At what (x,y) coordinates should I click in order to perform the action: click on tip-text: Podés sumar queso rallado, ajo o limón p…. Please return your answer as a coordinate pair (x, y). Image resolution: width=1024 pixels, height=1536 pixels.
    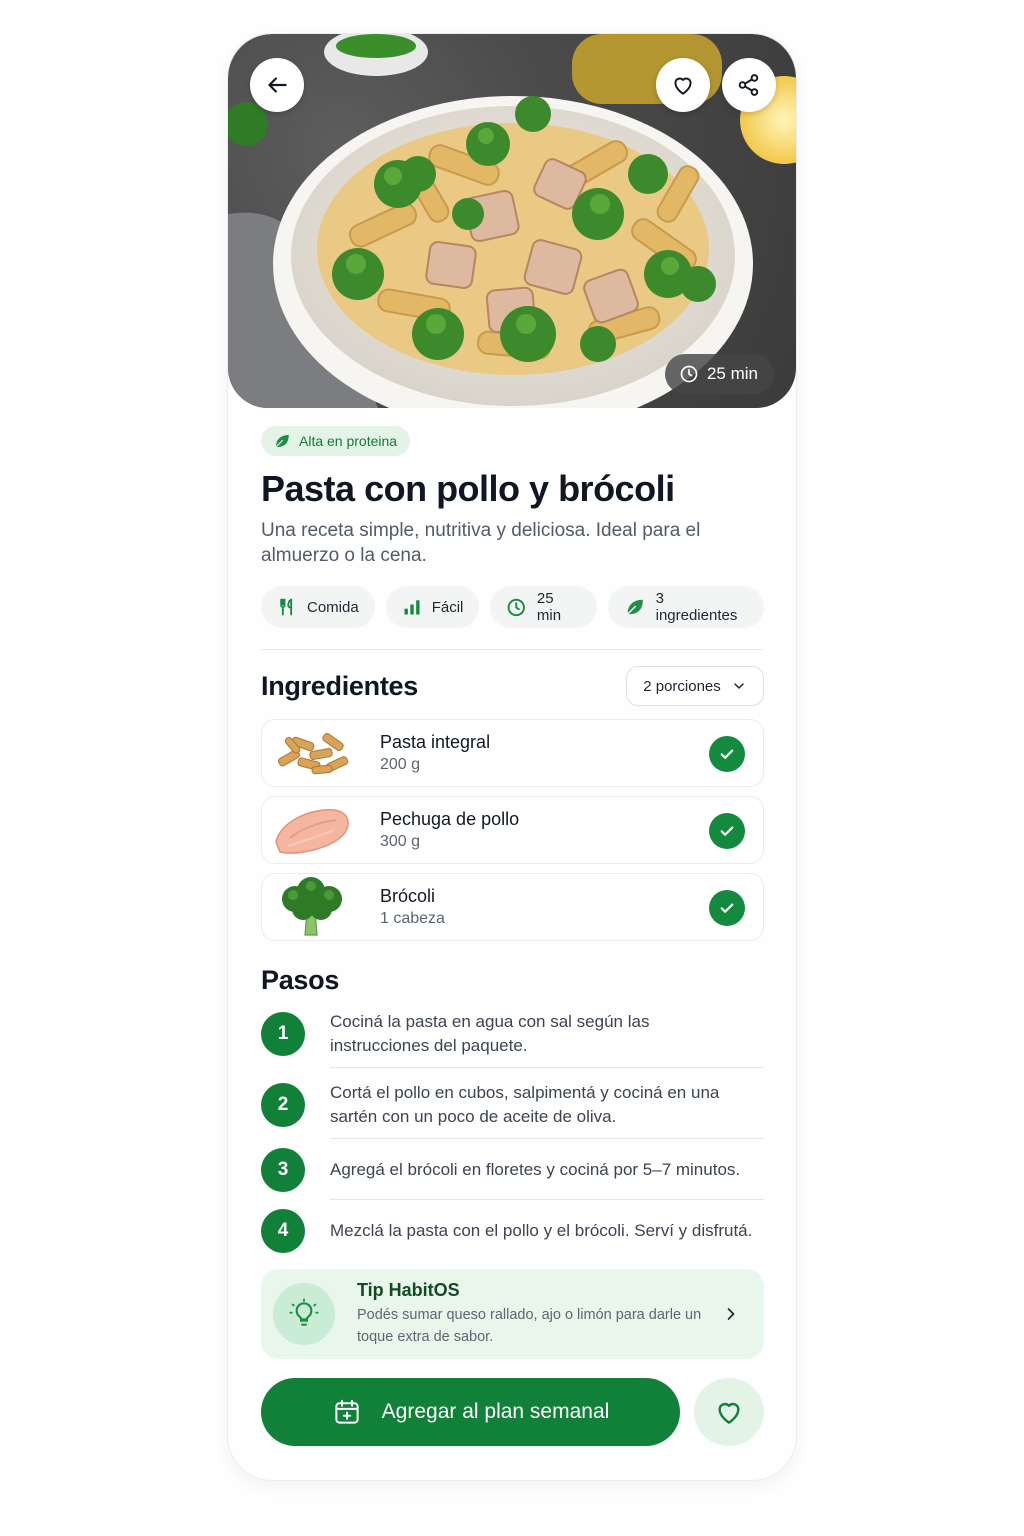
    Looking at the image, I should click on (529, 1326).